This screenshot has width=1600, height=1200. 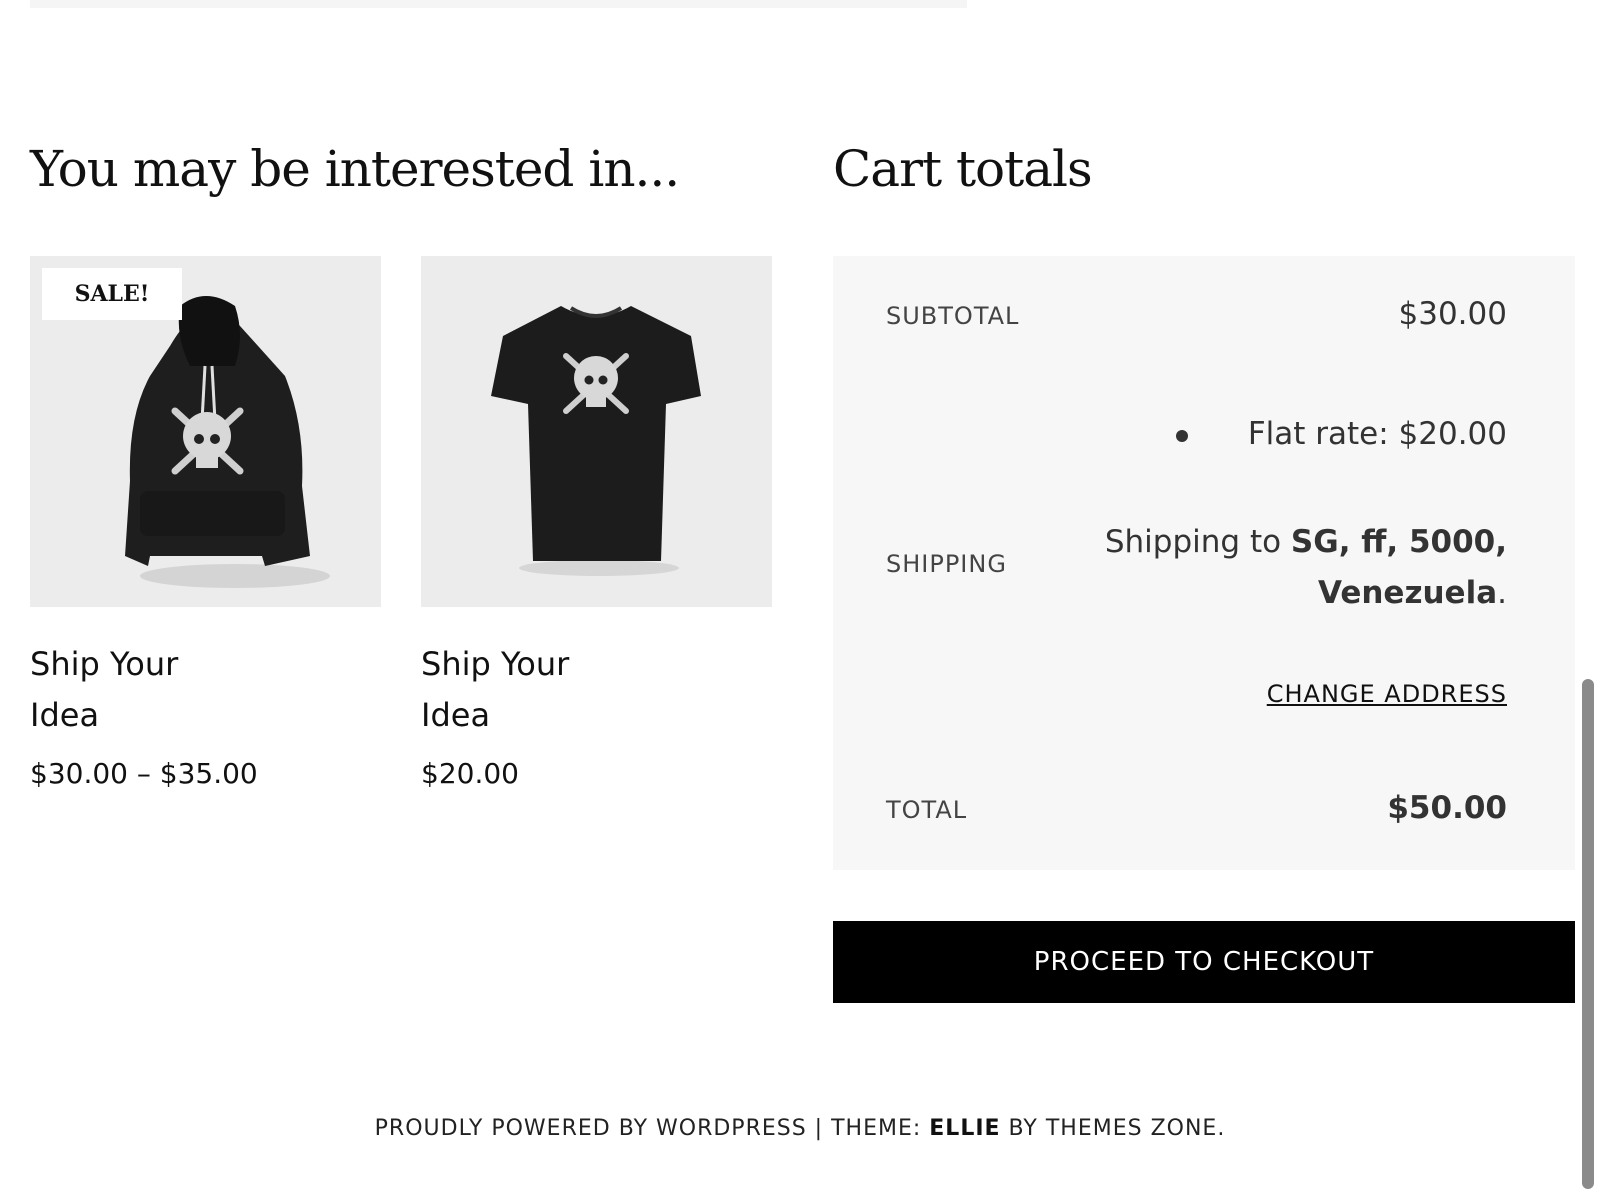 I want to click on subtotal-label: SUBTOTAL, so click(x=953, y=316).